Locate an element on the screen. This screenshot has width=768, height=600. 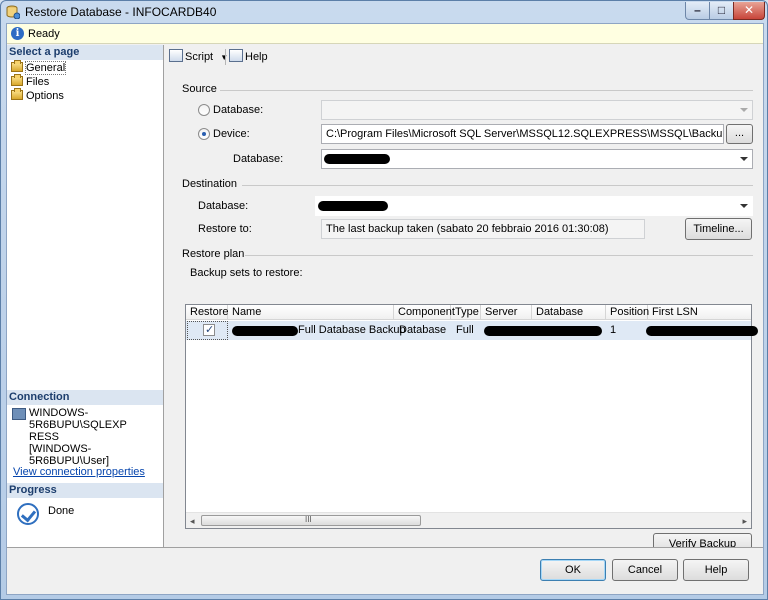
source-database-dropdown is located at coordinates (537, 110).